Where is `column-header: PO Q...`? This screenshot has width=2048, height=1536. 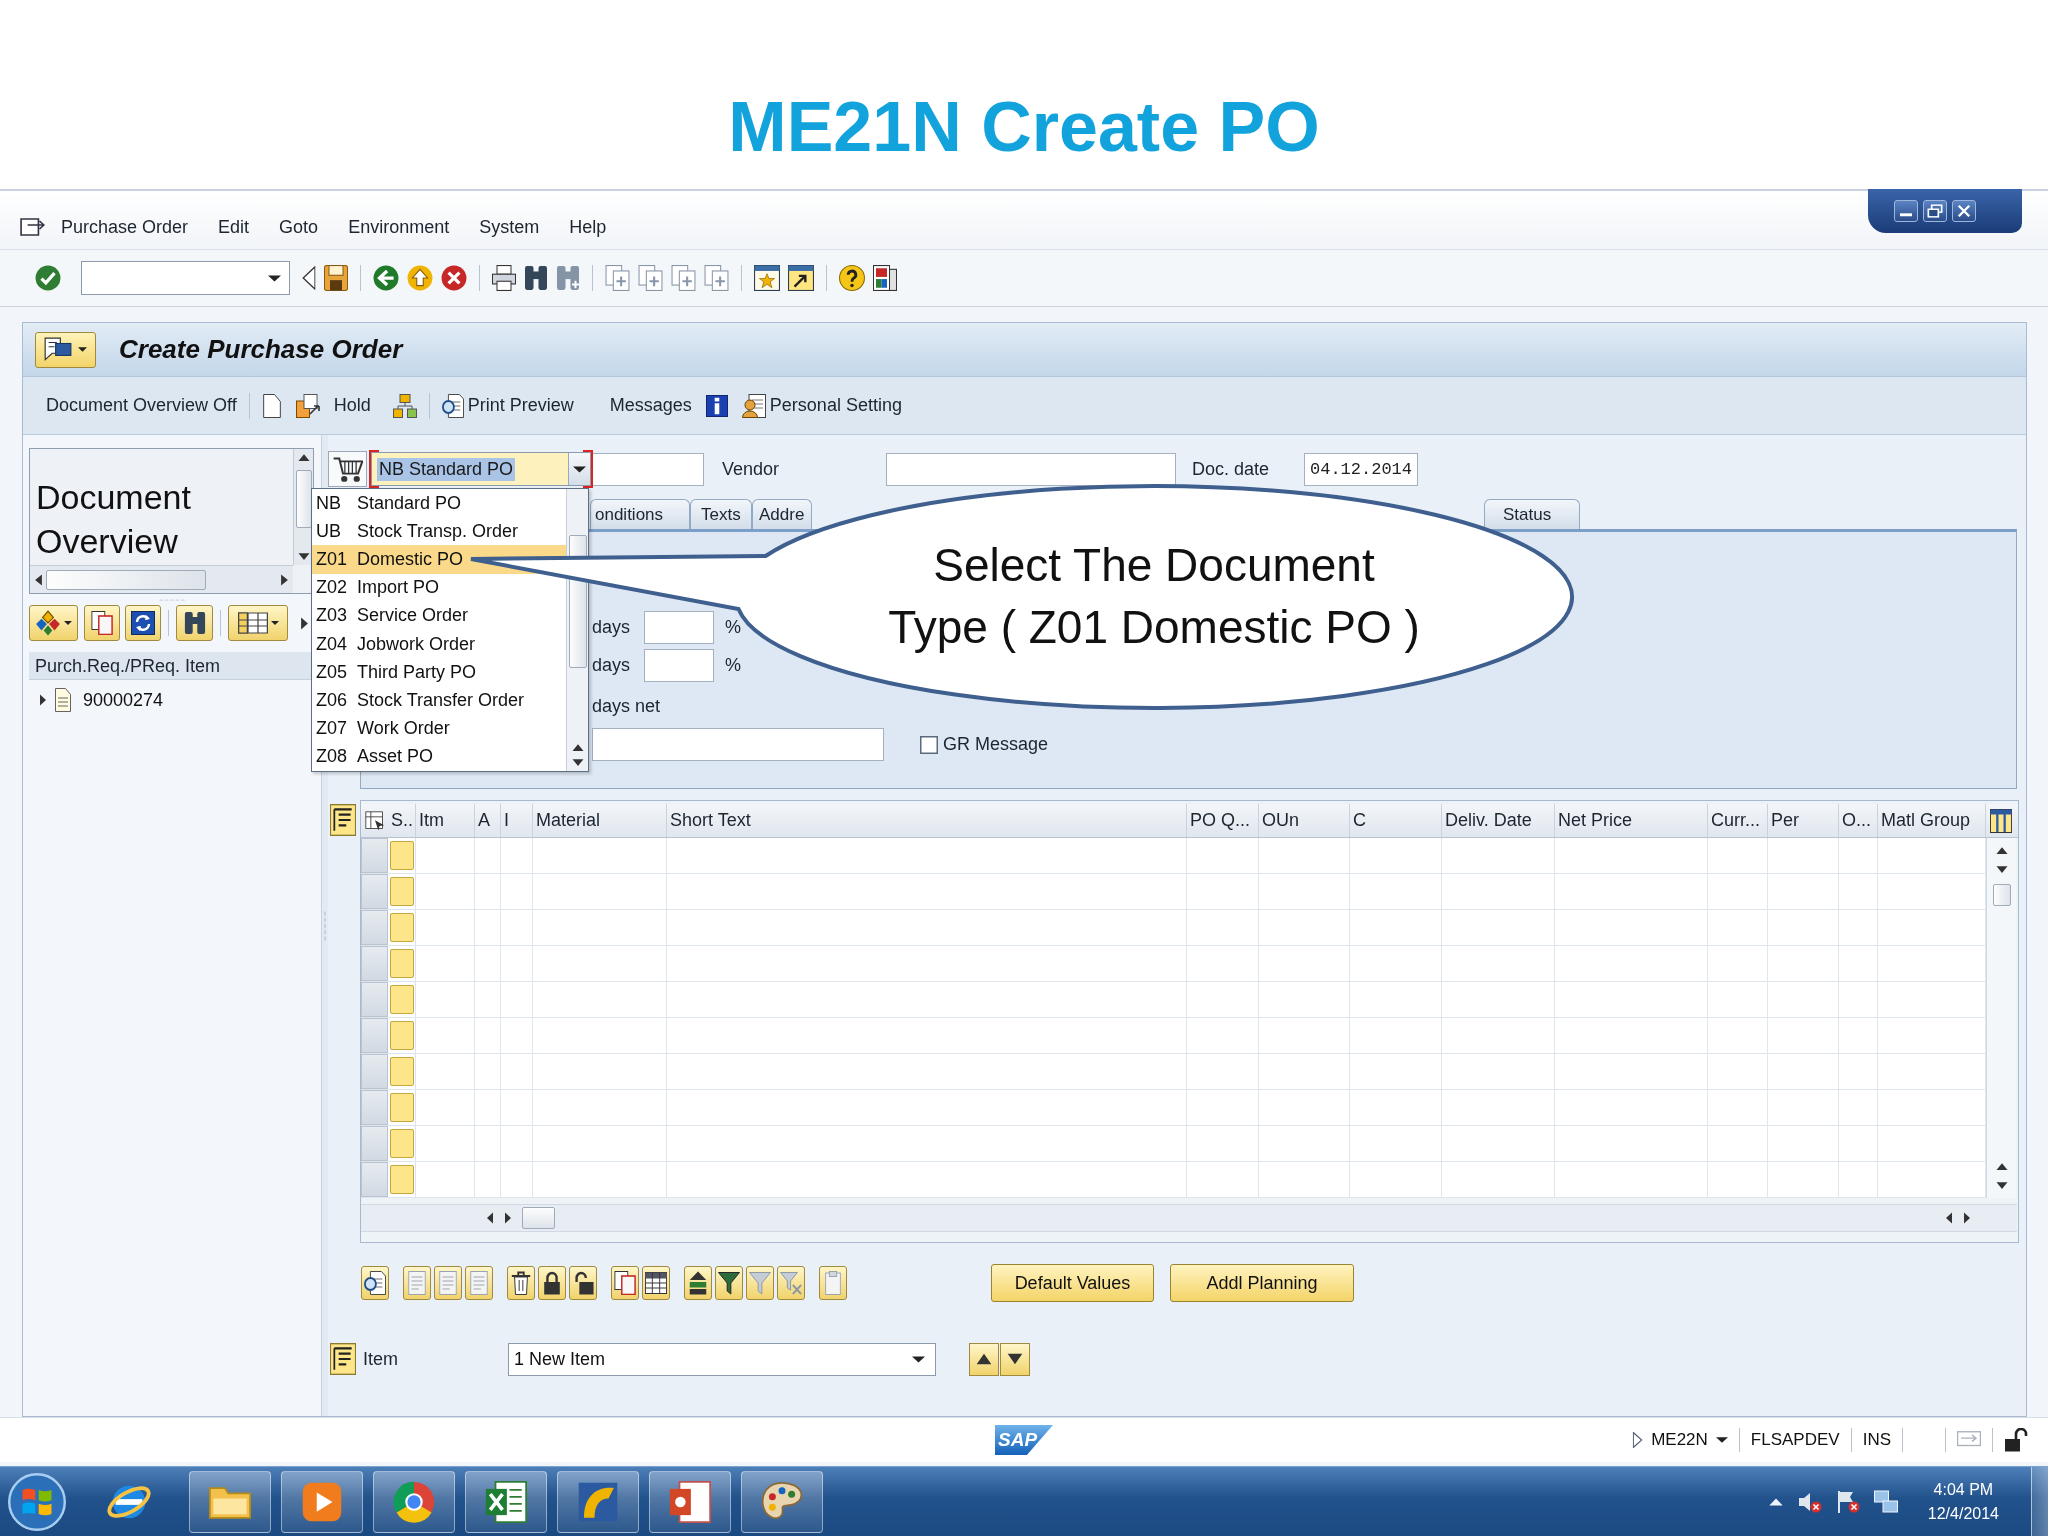
column-header: PO Q... is located at coordinates (1223, 820).